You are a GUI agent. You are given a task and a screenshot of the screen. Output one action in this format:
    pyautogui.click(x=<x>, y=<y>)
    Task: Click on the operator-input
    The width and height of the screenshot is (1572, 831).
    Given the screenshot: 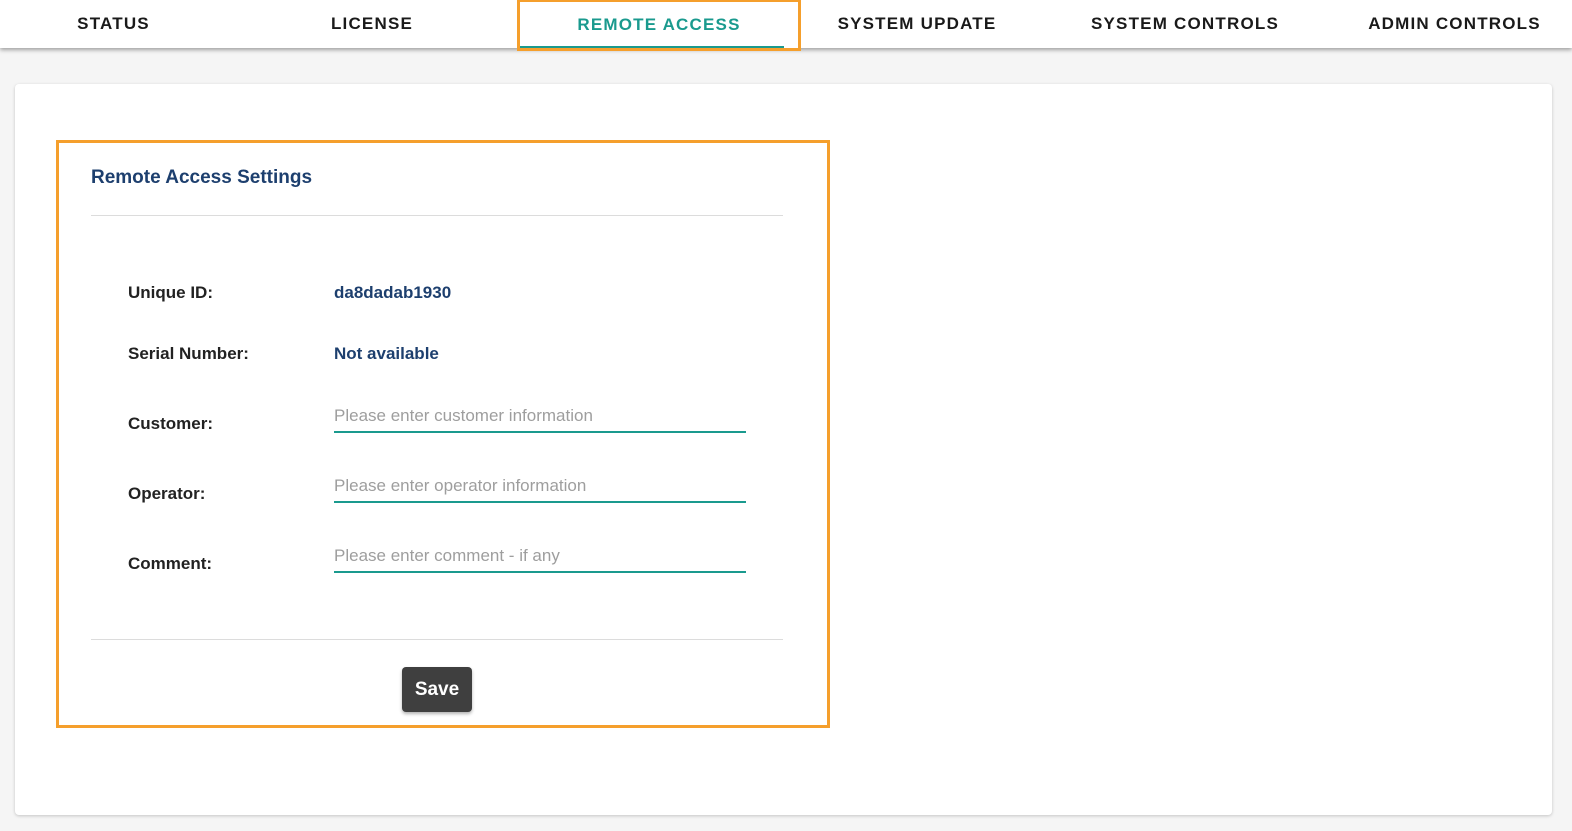 What is the action you would take?
    pyautogui.click(x=540, y=487)
    